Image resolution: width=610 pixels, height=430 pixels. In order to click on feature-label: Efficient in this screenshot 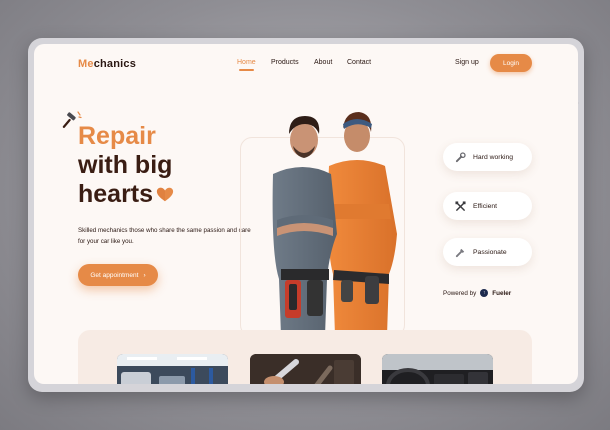, I will do `click(485, 206)`.